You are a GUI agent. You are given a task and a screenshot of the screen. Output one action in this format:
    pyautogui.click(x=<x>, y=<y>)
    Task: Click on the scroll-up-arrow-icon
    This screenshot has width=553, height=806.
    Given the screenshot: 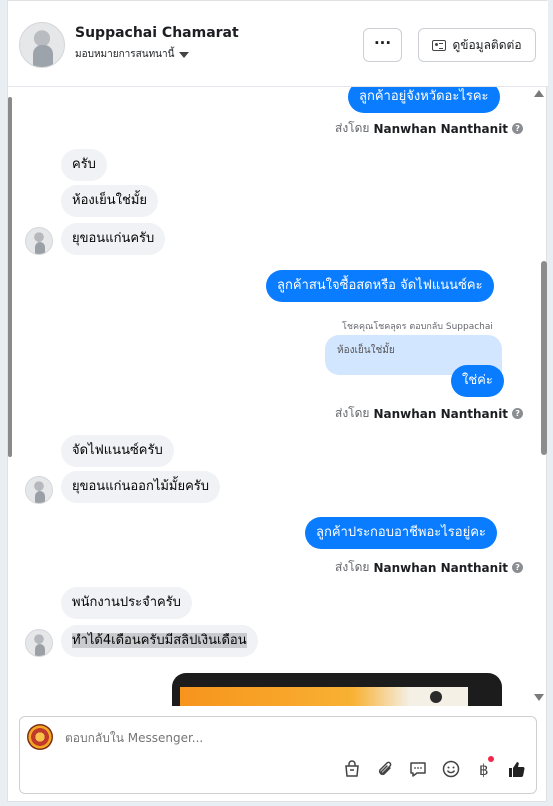 What is the action you would take?
    pyautogui.click(x=539, y=93)
    